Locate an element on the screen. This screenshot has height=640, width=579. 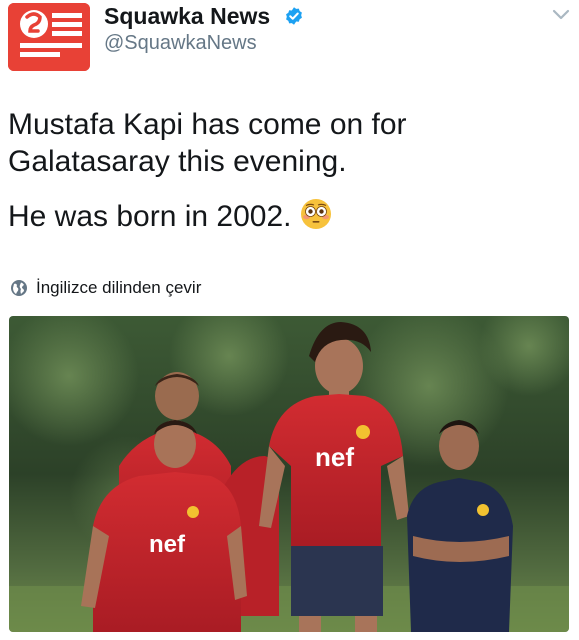
squawka-logo-icon is located at coordinates (49, 37).